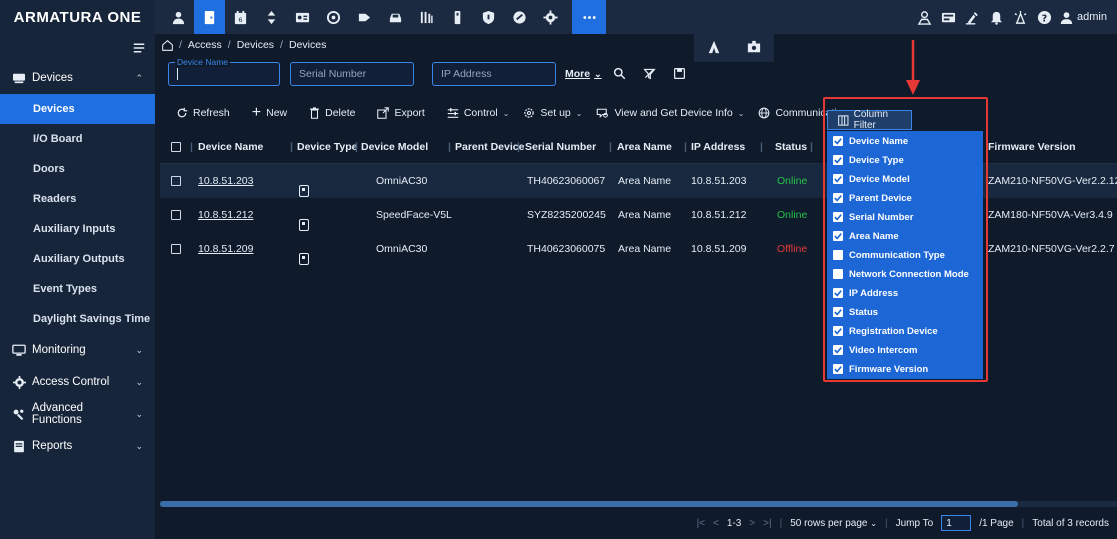  I want to click on intrusion-icon, so click(457, 17).